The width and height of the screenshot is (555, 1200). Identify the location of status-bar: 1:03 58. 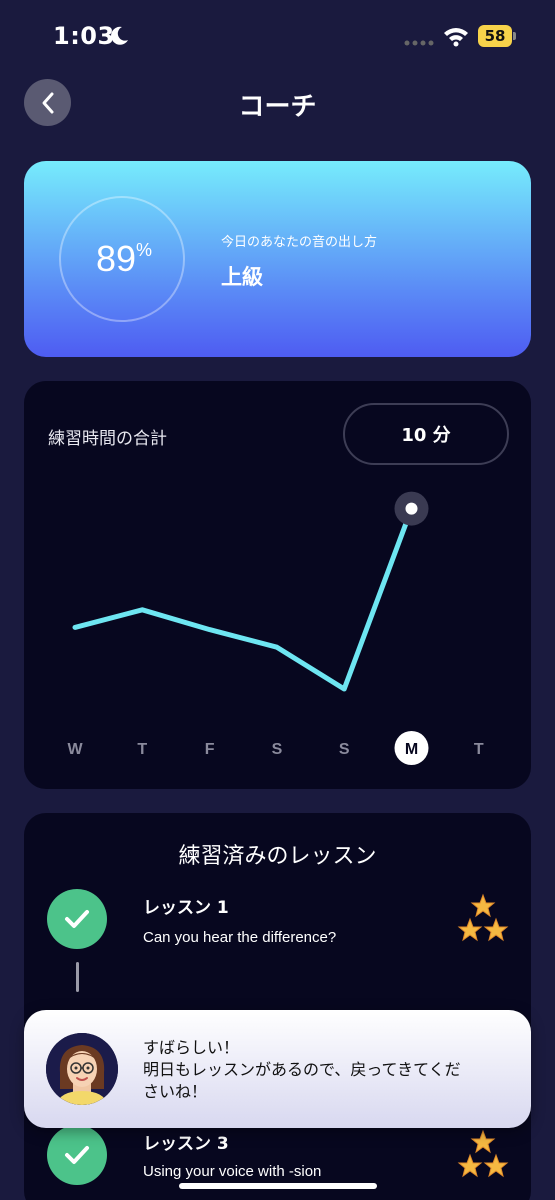
(277, 35).